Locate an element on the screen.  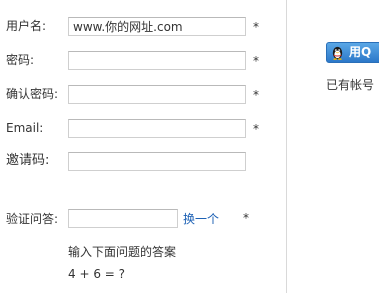
email-required-mark: * is located at coordinates (256, 129).